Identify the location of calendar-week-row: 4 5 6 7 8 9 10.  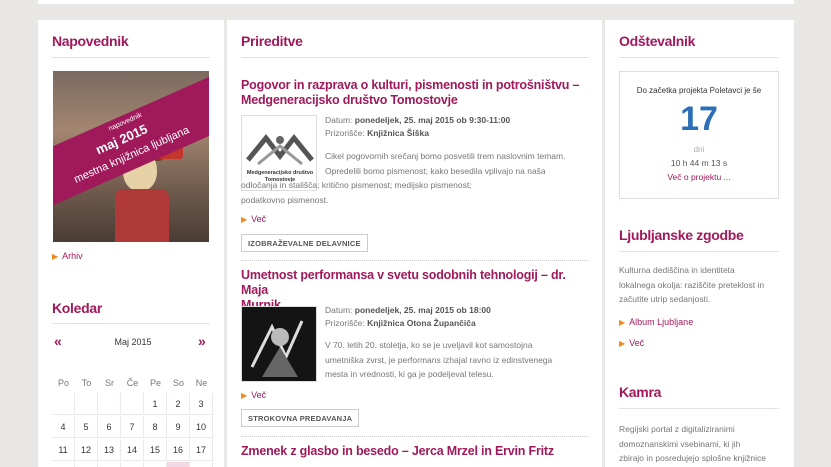
(132, 427).